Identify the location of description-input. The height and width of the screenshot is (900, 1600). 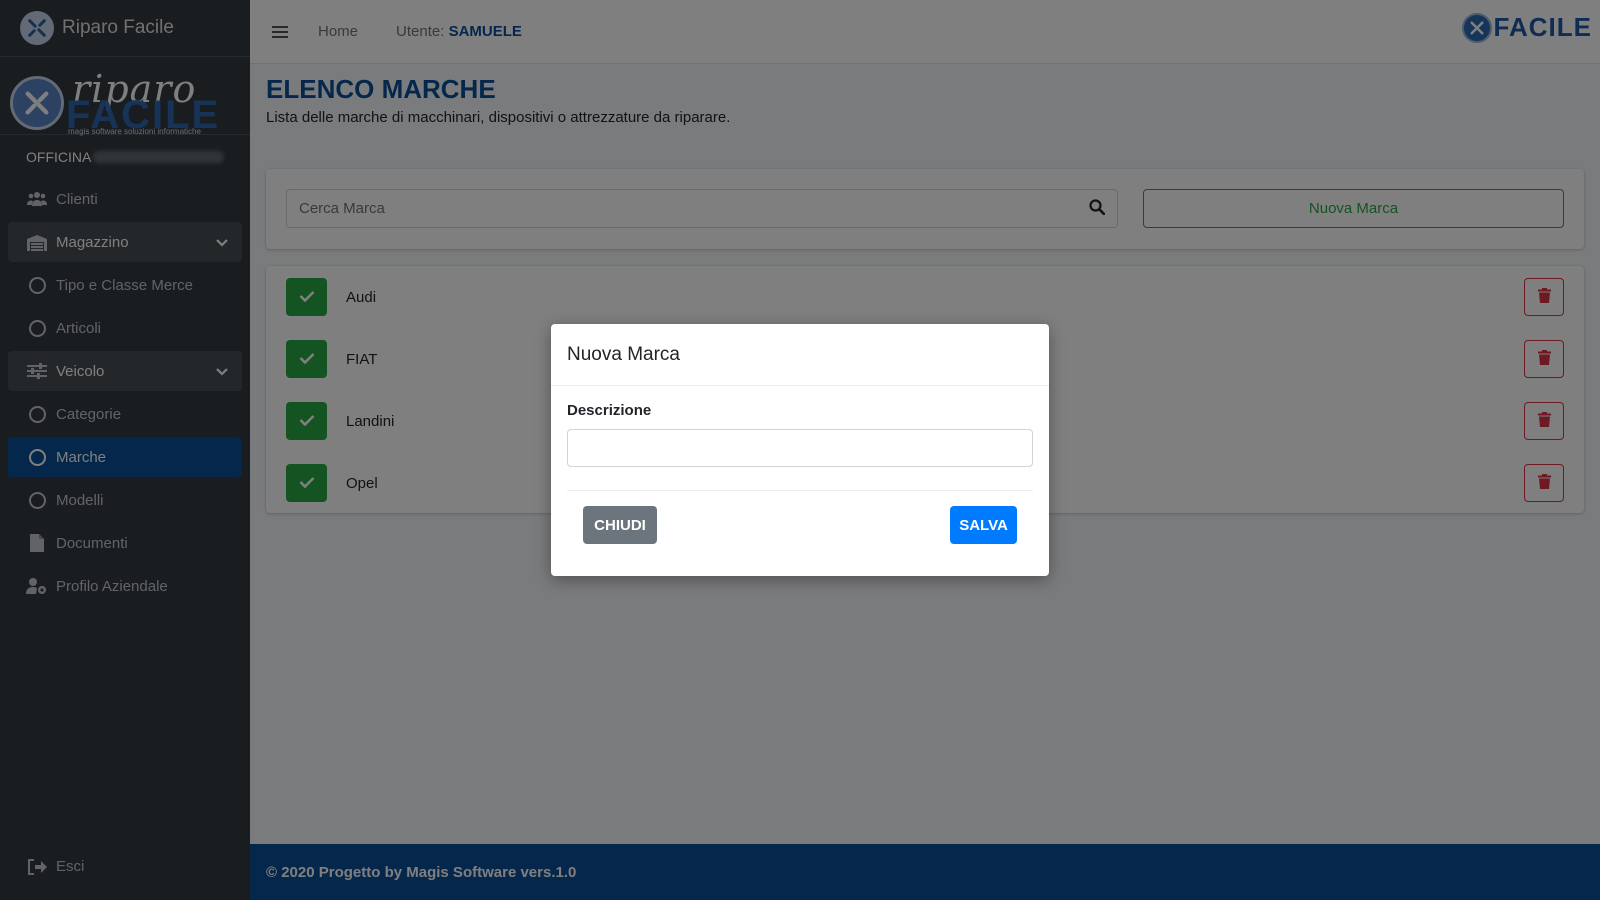
(800, 448).